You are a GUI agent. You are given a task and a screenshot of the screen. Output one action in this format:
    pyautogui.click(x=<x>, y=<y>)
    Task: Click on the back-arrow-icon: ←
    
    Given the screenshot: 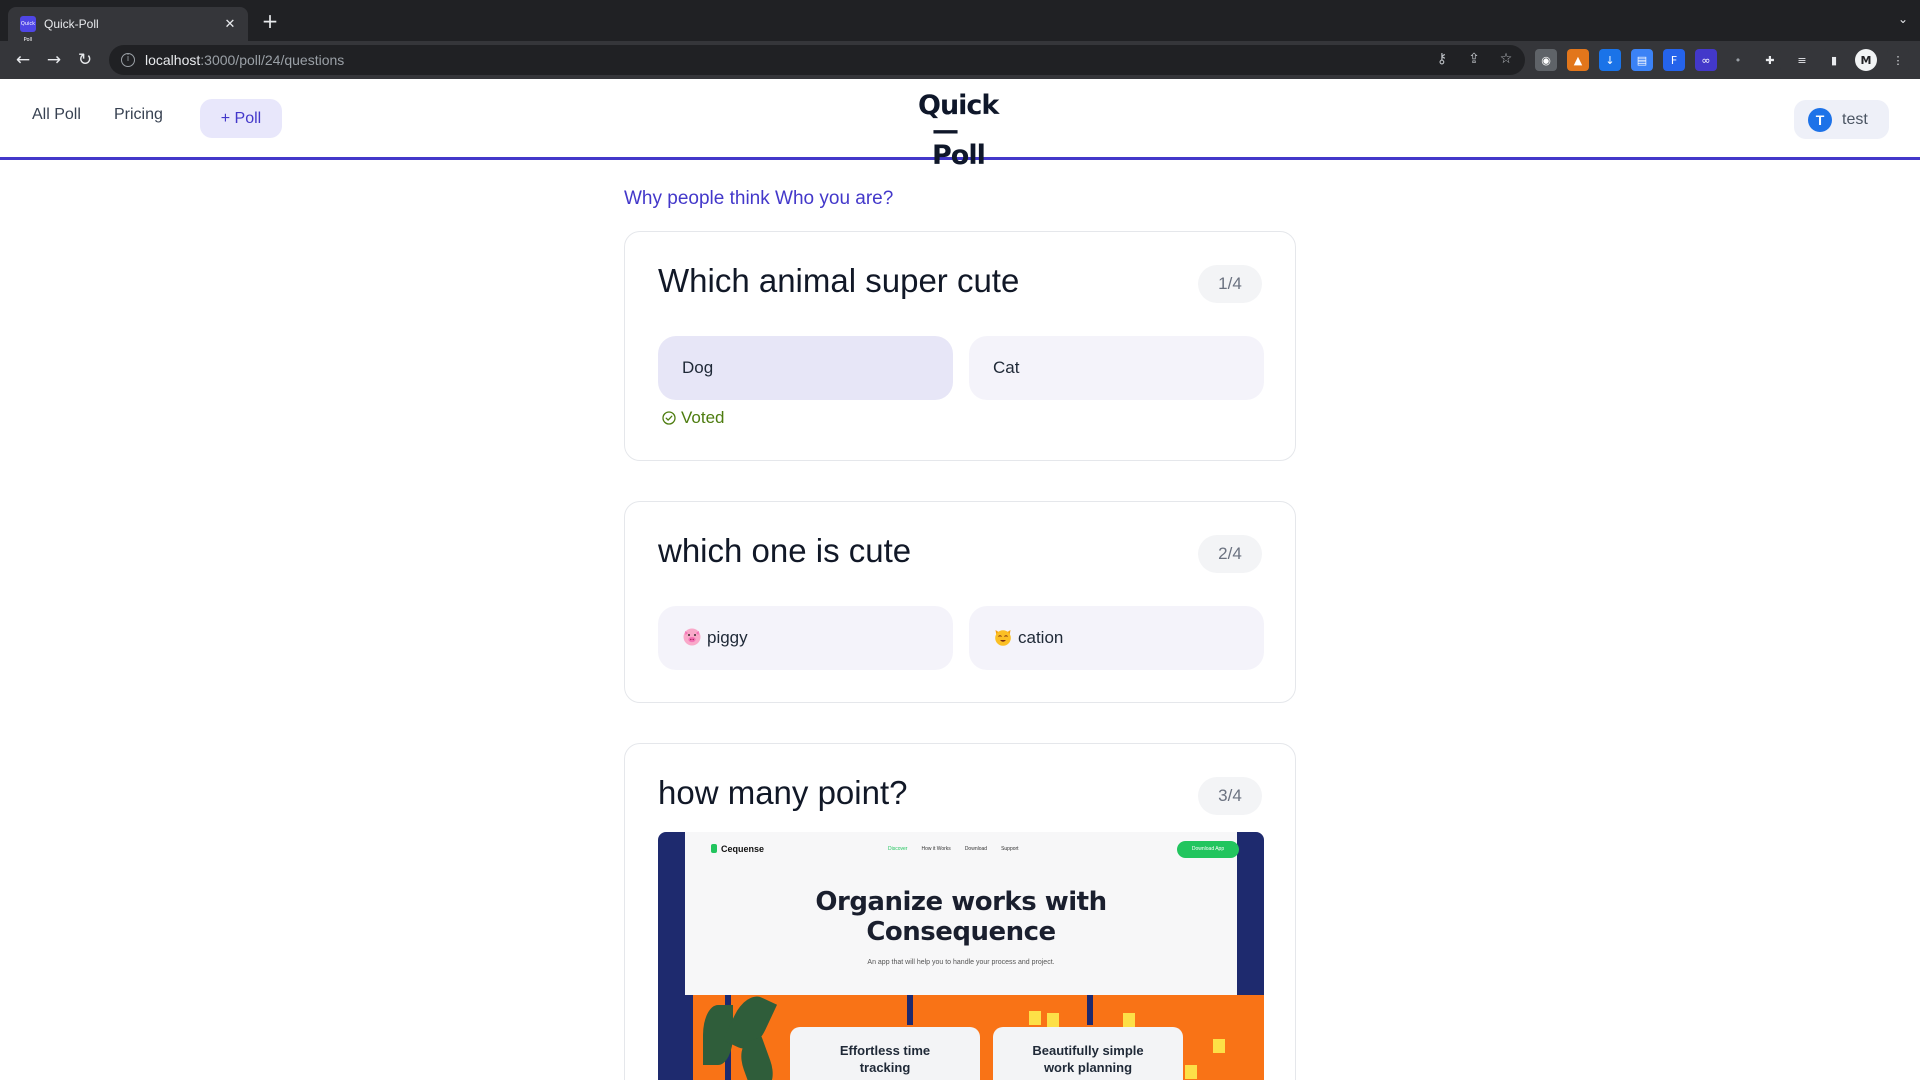 What is the action you would take?
    pyautogui.click(x=23, y=60)
    